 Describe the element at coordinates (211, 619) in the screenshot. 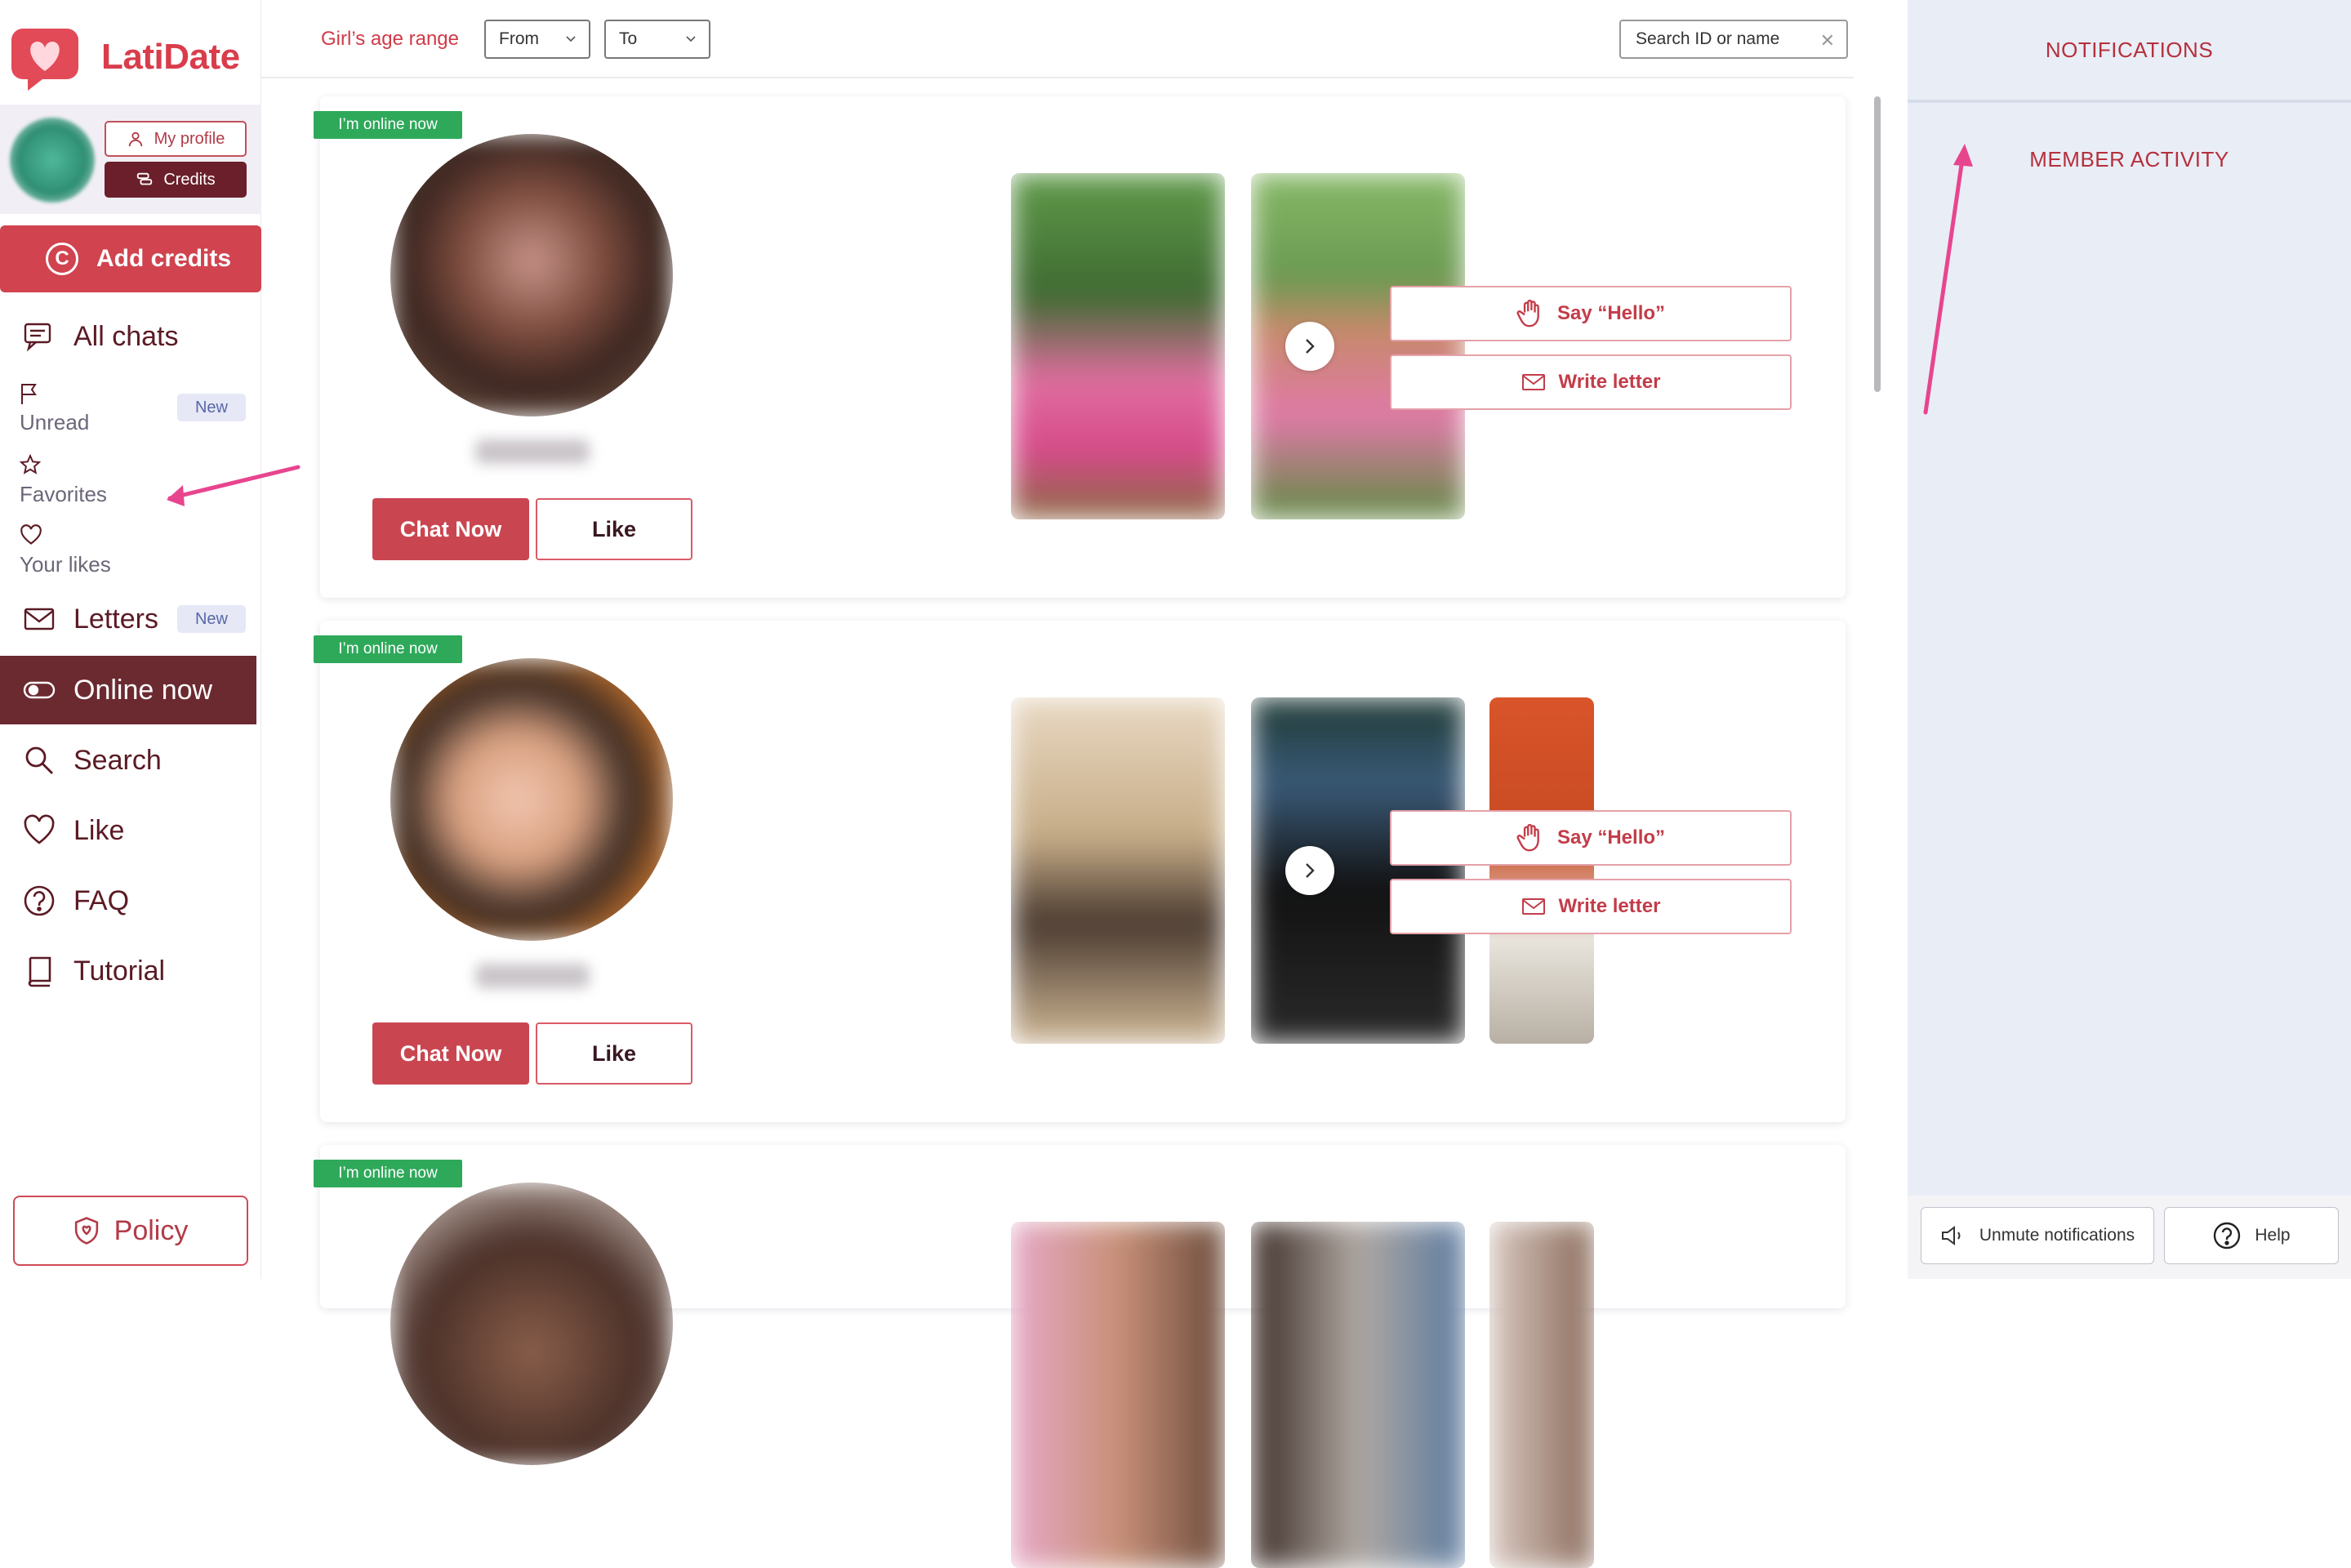

I see `letters-new-badge: New` at that location.